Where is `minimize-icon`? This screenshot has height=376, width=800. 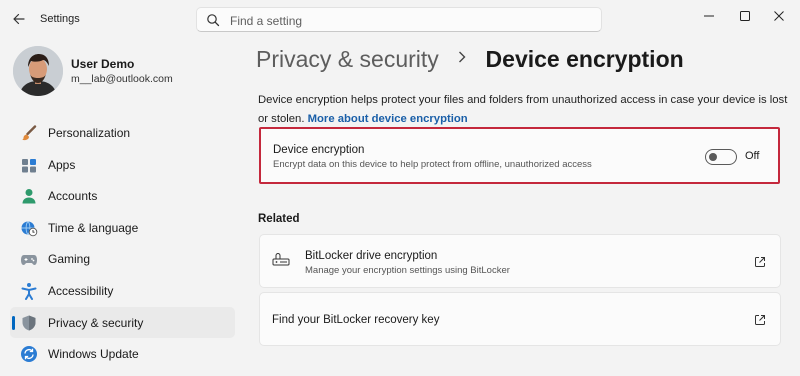 minimize-icon is located at coordinates (709, 16).